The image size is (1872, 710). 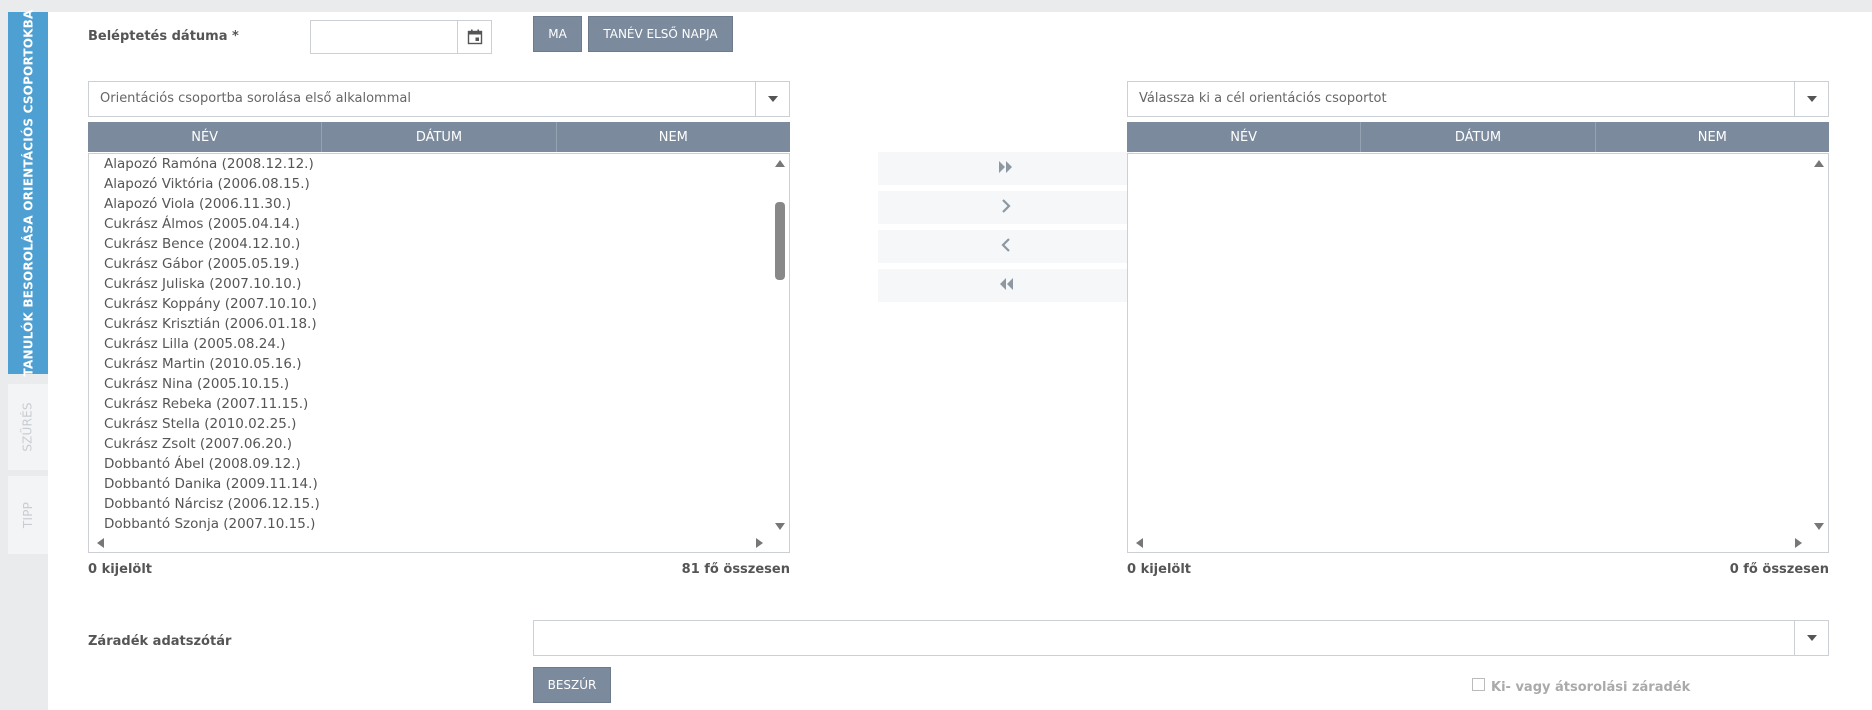 I want to click on list-item: Dobbantó Ábel (2008.09.12.), so click(x=212, y=464).